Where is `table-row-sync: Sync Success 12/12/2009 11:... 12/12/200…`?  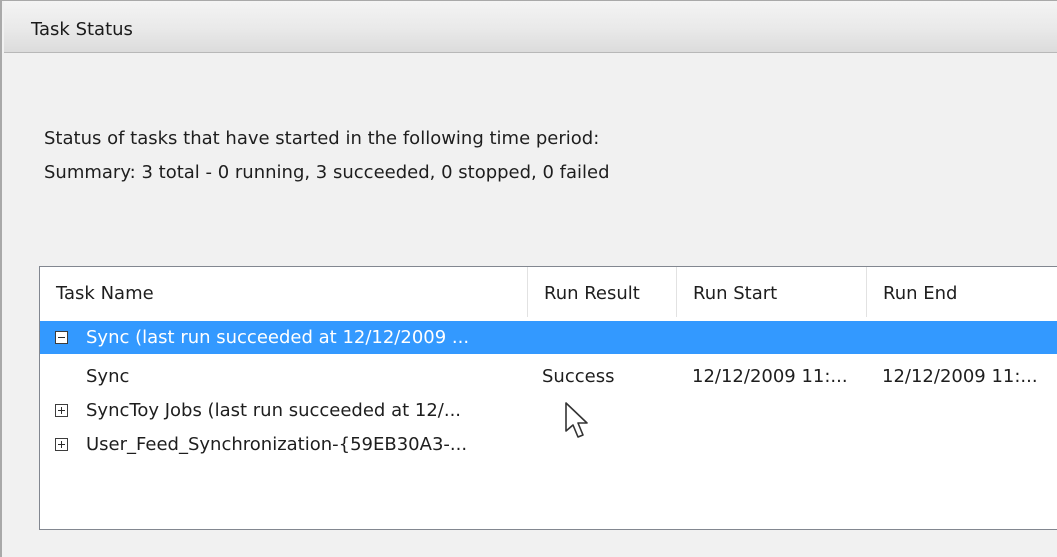
table-row-sync: Sync Success 12/12/2009 11:... 12/12/200… is located at coordinates (548, 376).